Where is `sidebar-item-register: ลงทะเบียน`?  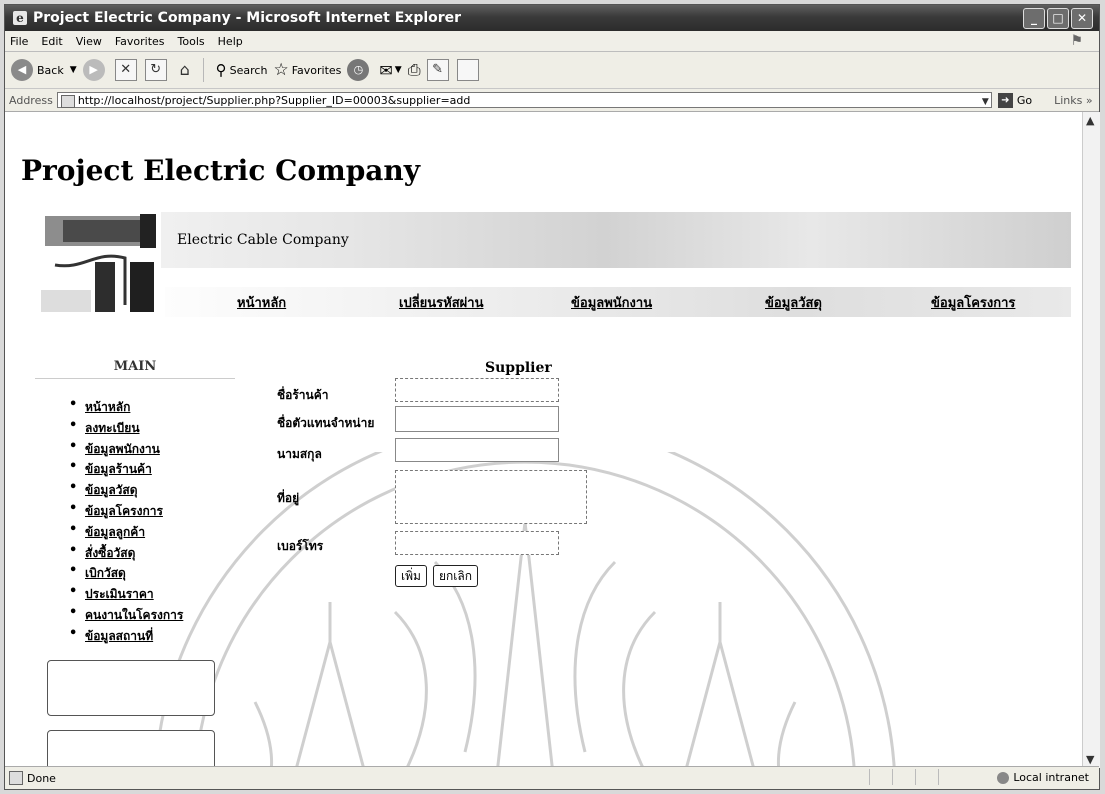
sidebar-item-register: ลงทะเบียน is located at coordinates (126, 429).